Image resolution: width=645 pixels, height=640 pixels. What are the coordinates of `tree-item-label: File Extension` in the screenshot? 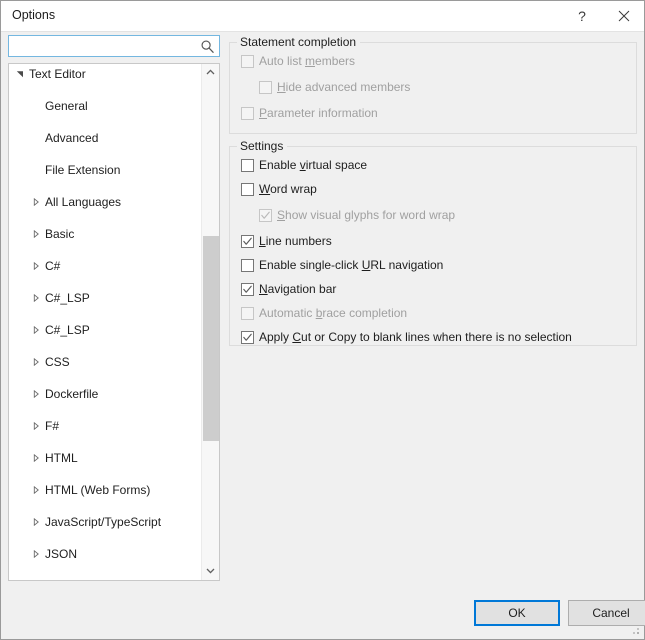 It's located at (83, 170).